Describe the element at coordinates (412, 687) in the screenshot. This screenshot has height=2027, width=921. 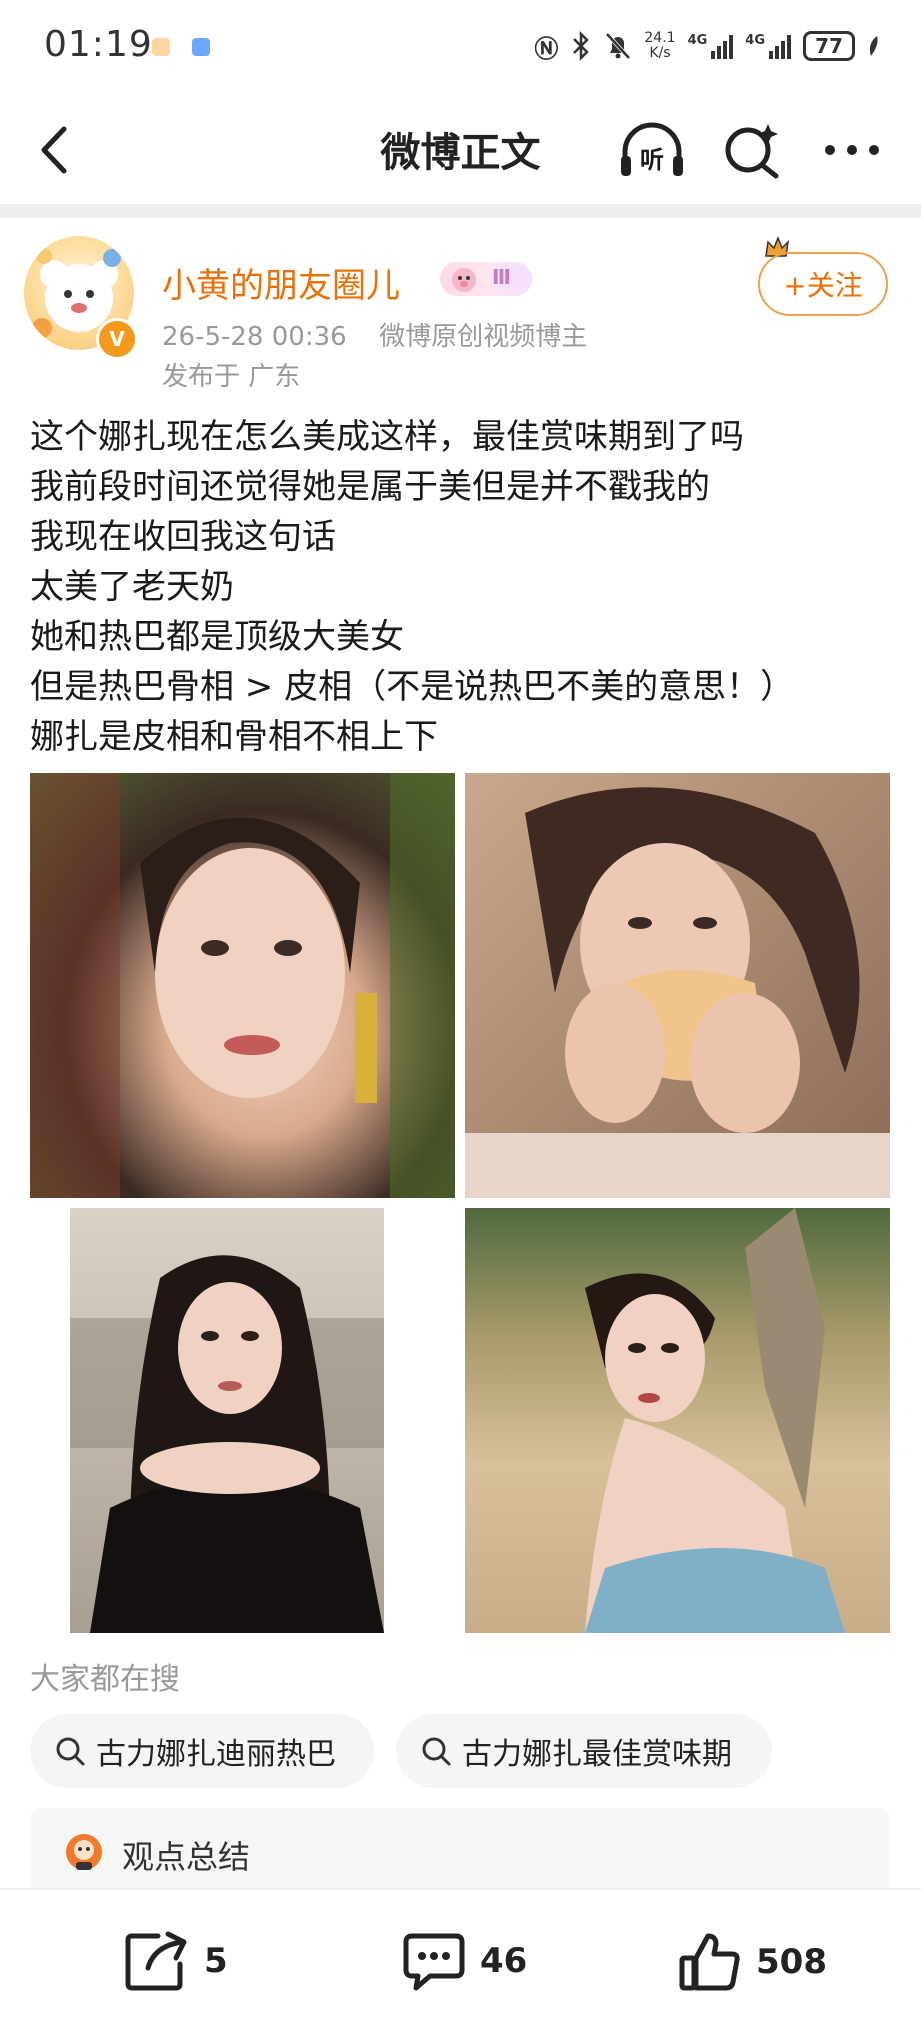
I see `post-text-line: 但是热巴骨相 > 皮相（不是说热巴不美的意思！）` at that location.